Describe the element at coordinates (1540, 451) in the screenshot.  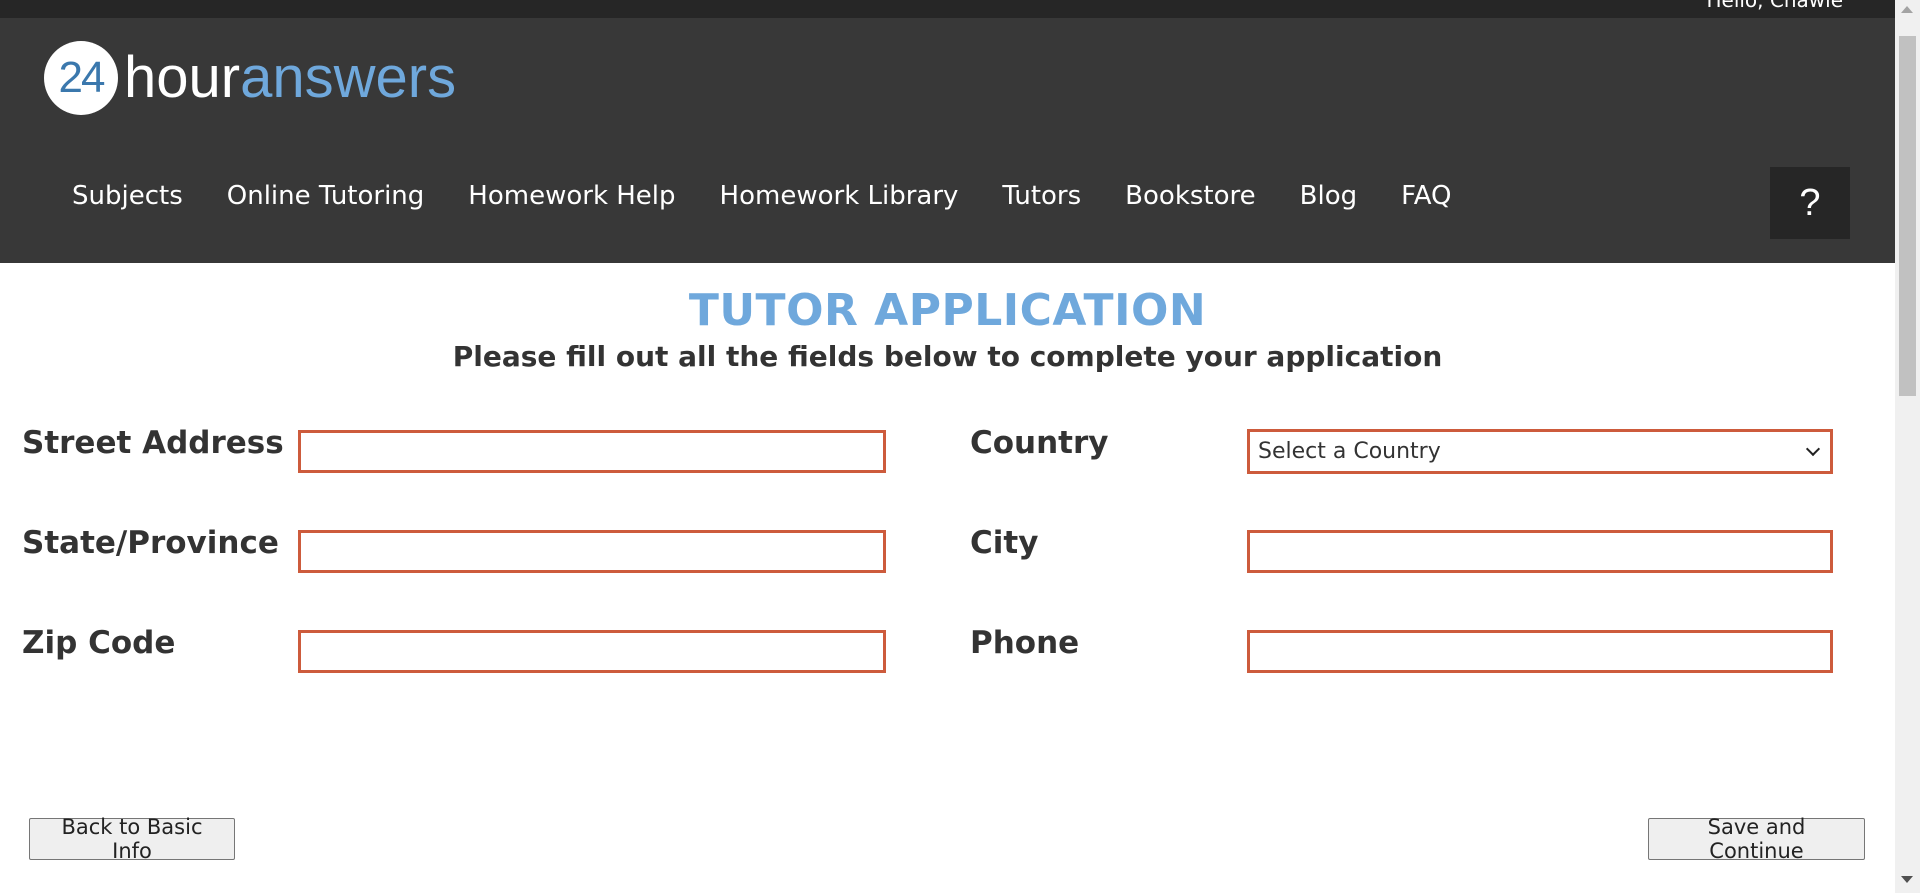
I see `country-select: Select a Country` at that location.